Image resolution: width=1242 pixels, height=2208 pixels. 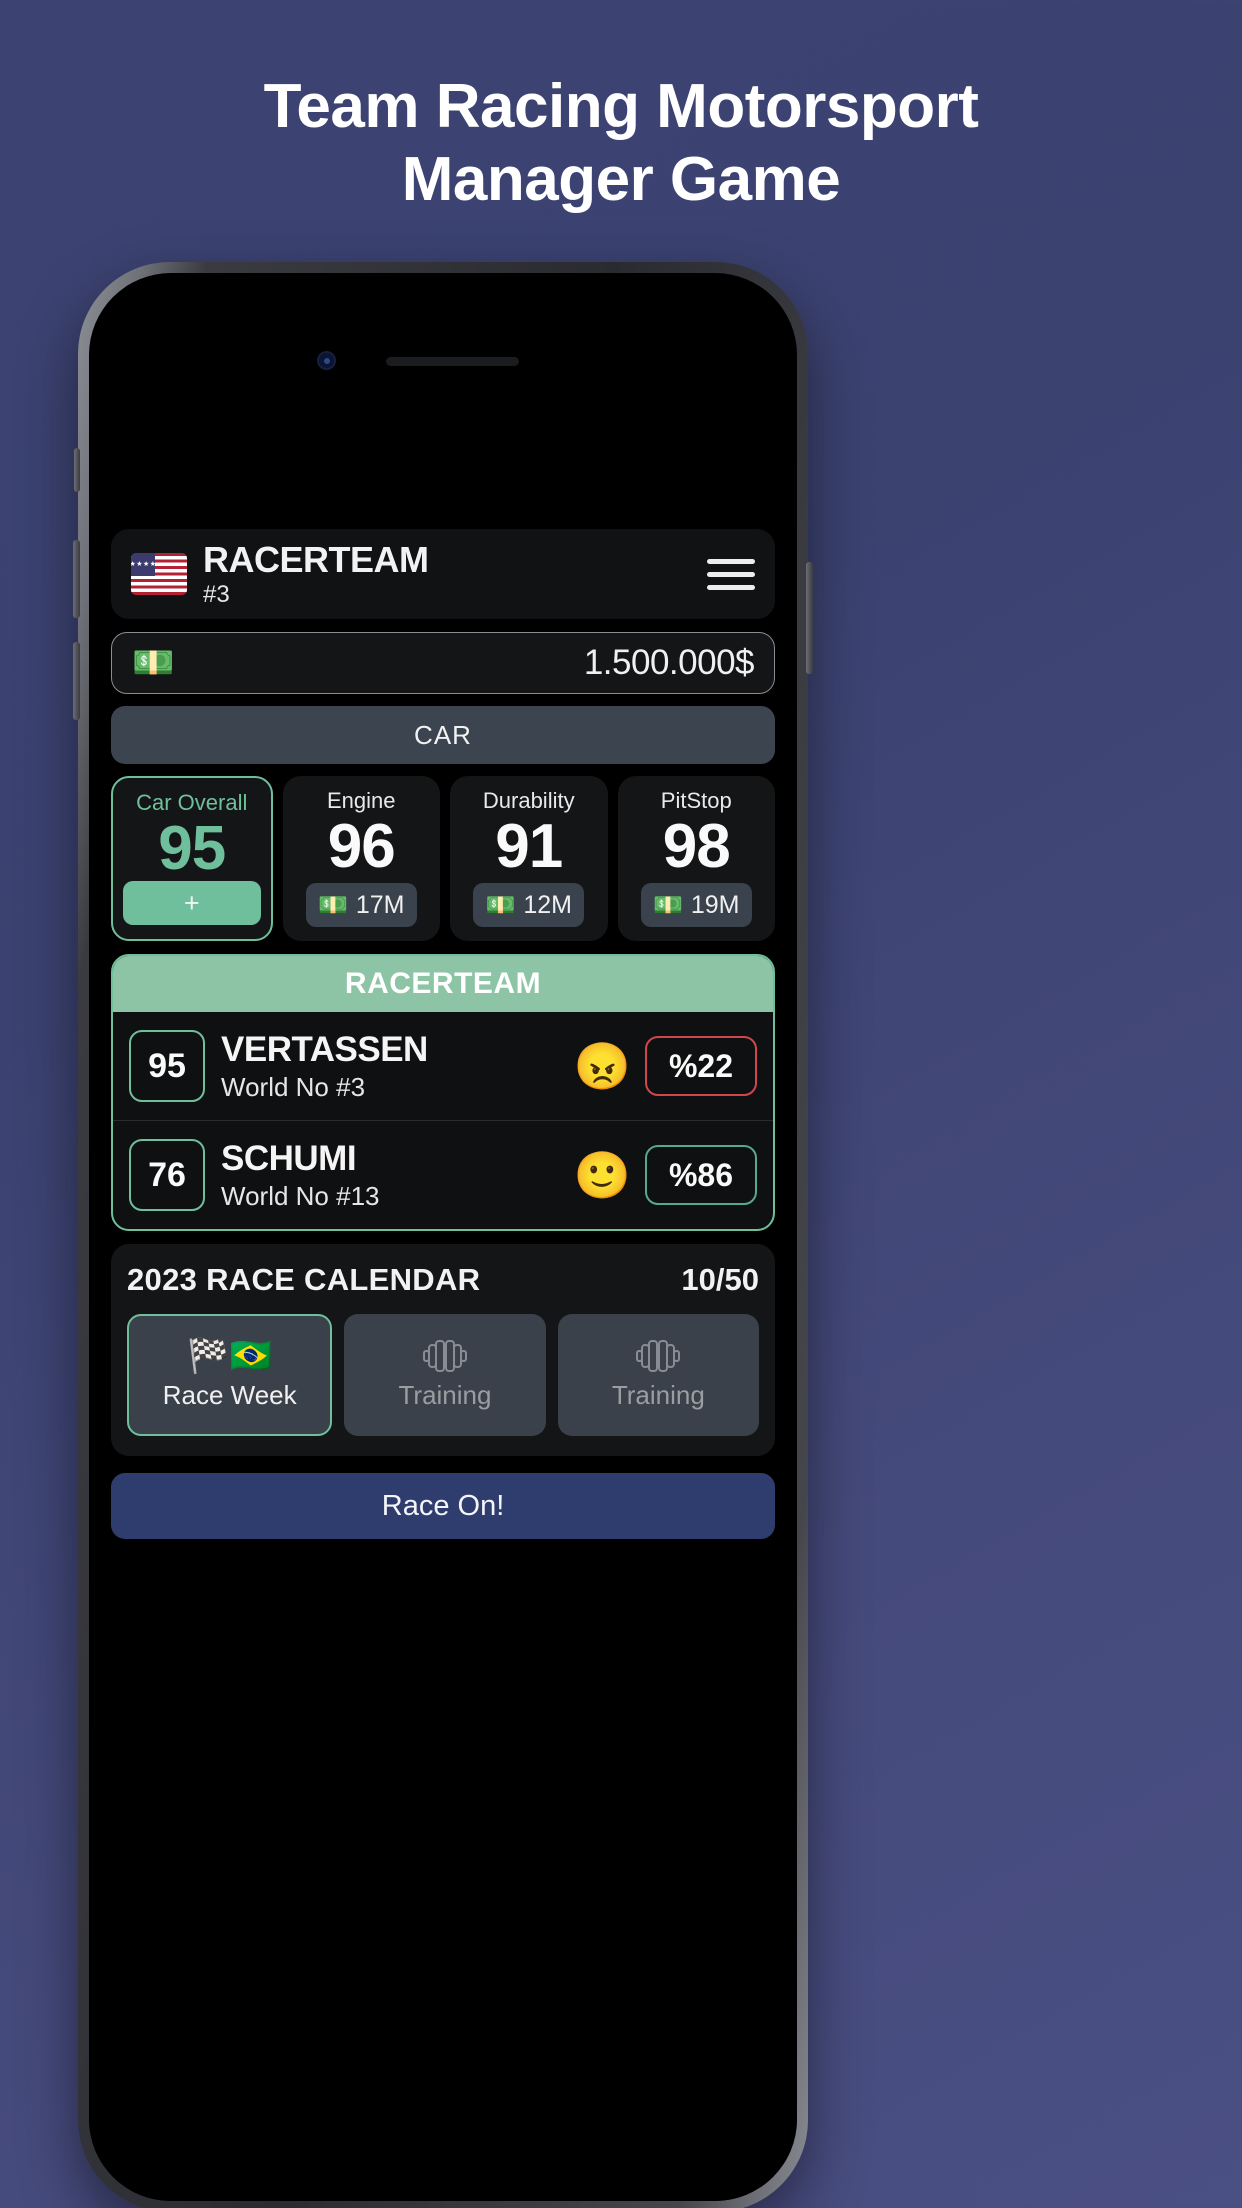 What do you see at coordinates (658, 1375) in the screenshot?
I see `calendar-card-training-2: Training` at bounding box center [658, 1375].